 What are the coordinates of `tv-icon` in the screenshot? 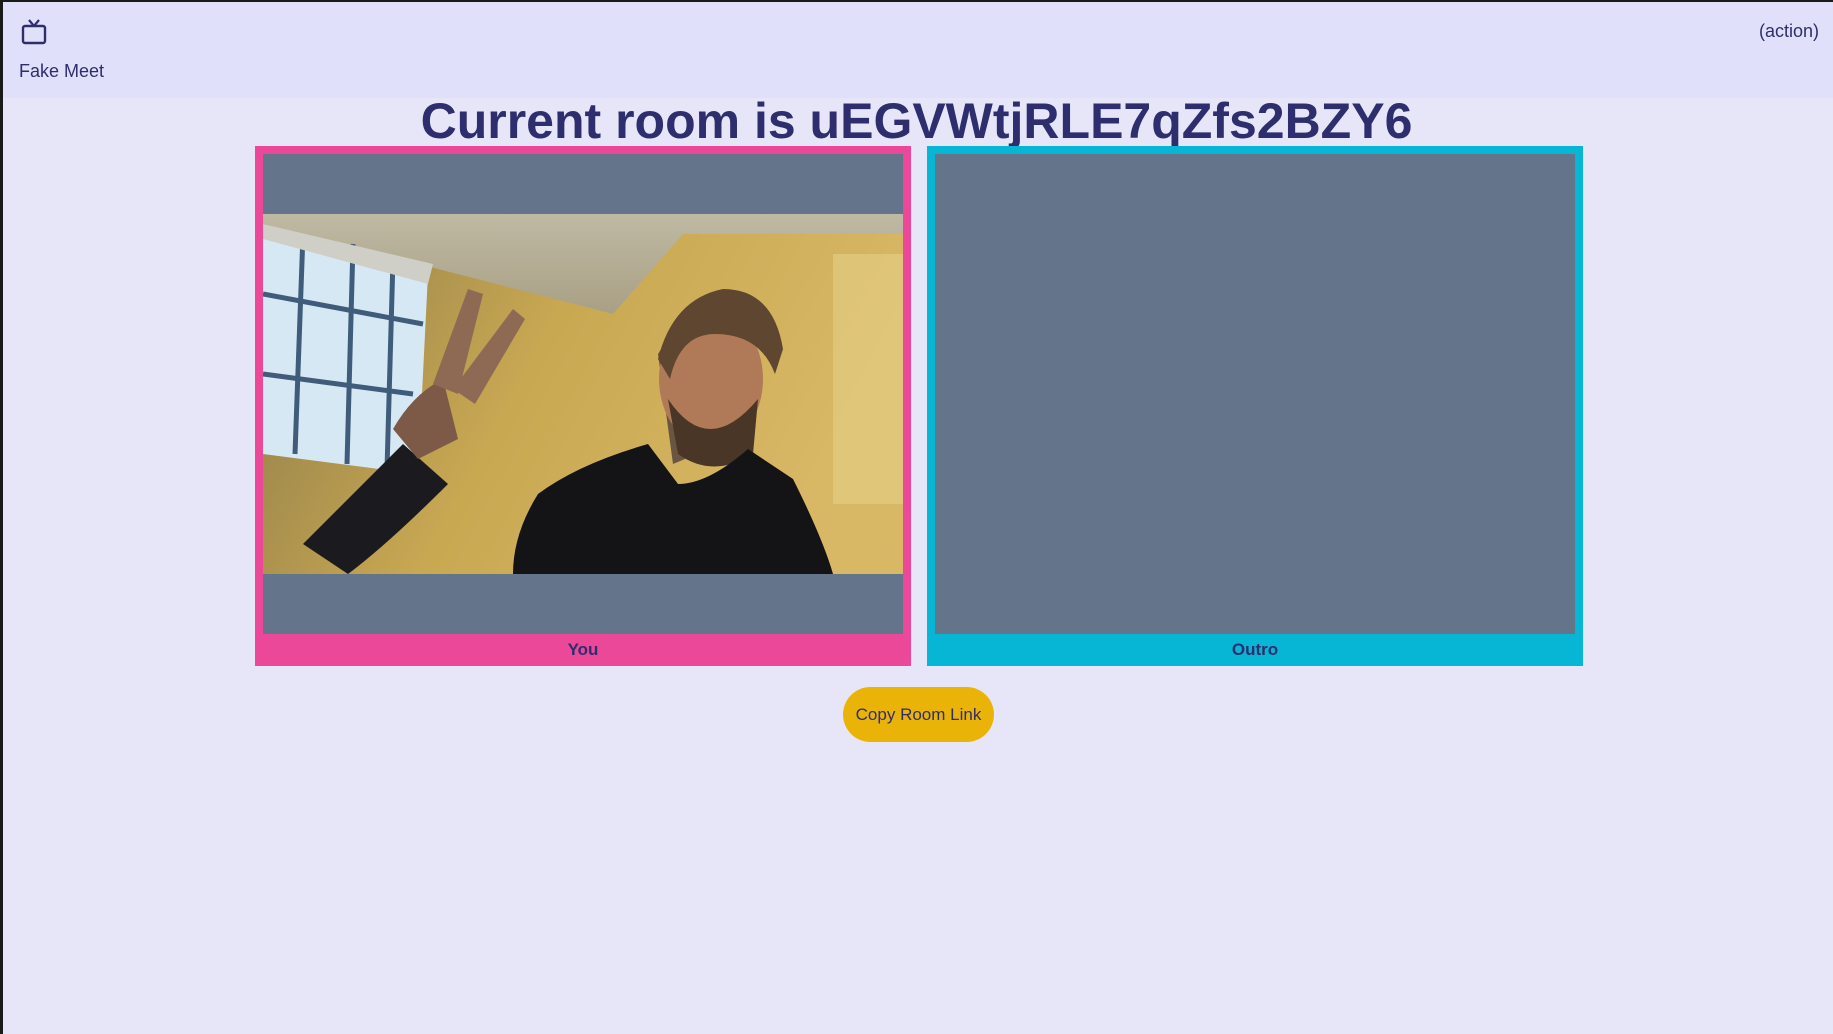 It's located at (34, 32).